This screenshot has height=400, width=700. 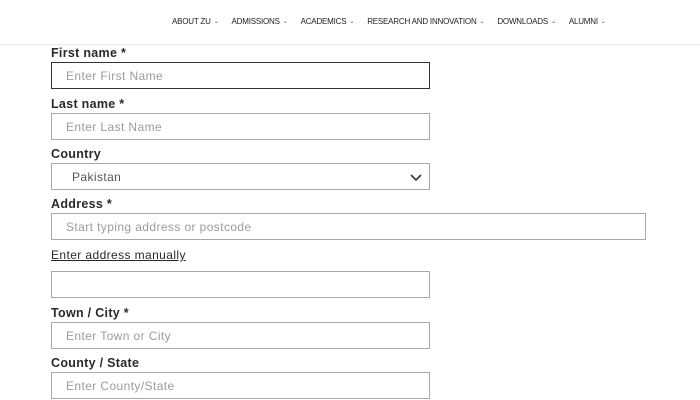 I want to click on first-name-label: First name *, so click(x=89, y=53).